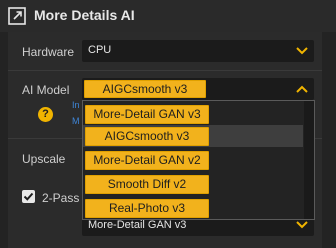 This screenshot has width=336, height=248. I want to click on hardware-label: Hardware, so click(48, 52).